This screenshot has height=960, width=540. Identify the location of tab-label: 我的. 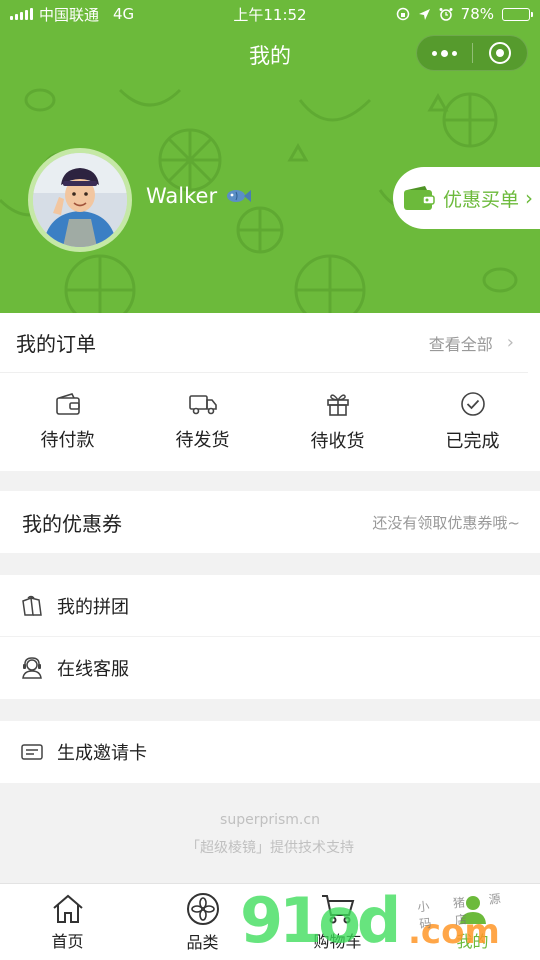
(472, 941).